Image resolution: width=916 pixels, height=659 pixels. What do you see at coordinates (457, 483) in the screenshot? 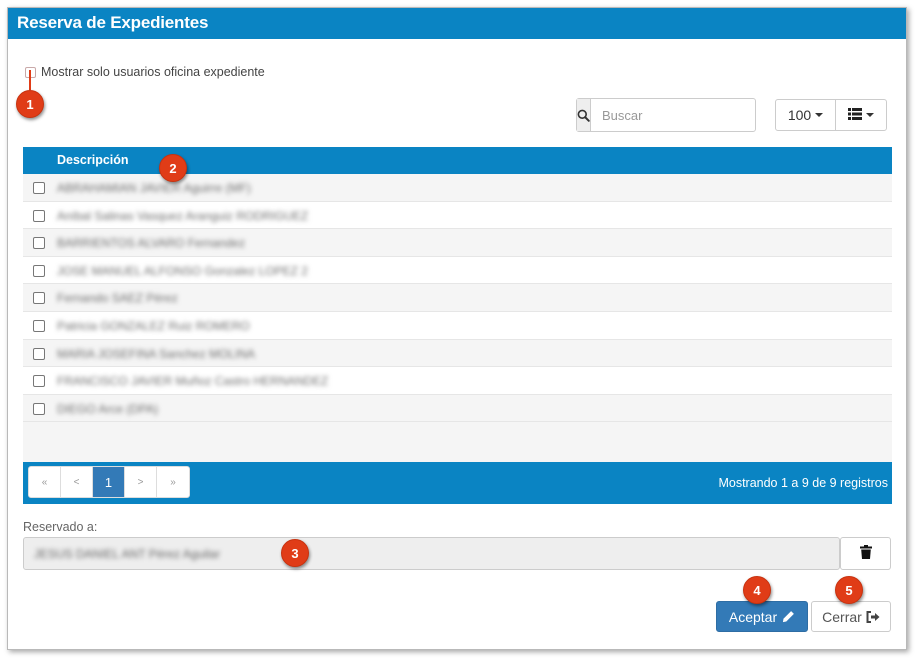
I see `pagination-bar: « < 1 > » Mostrando 1 a 9 de 9 registros` at bounding box center [457, 483].